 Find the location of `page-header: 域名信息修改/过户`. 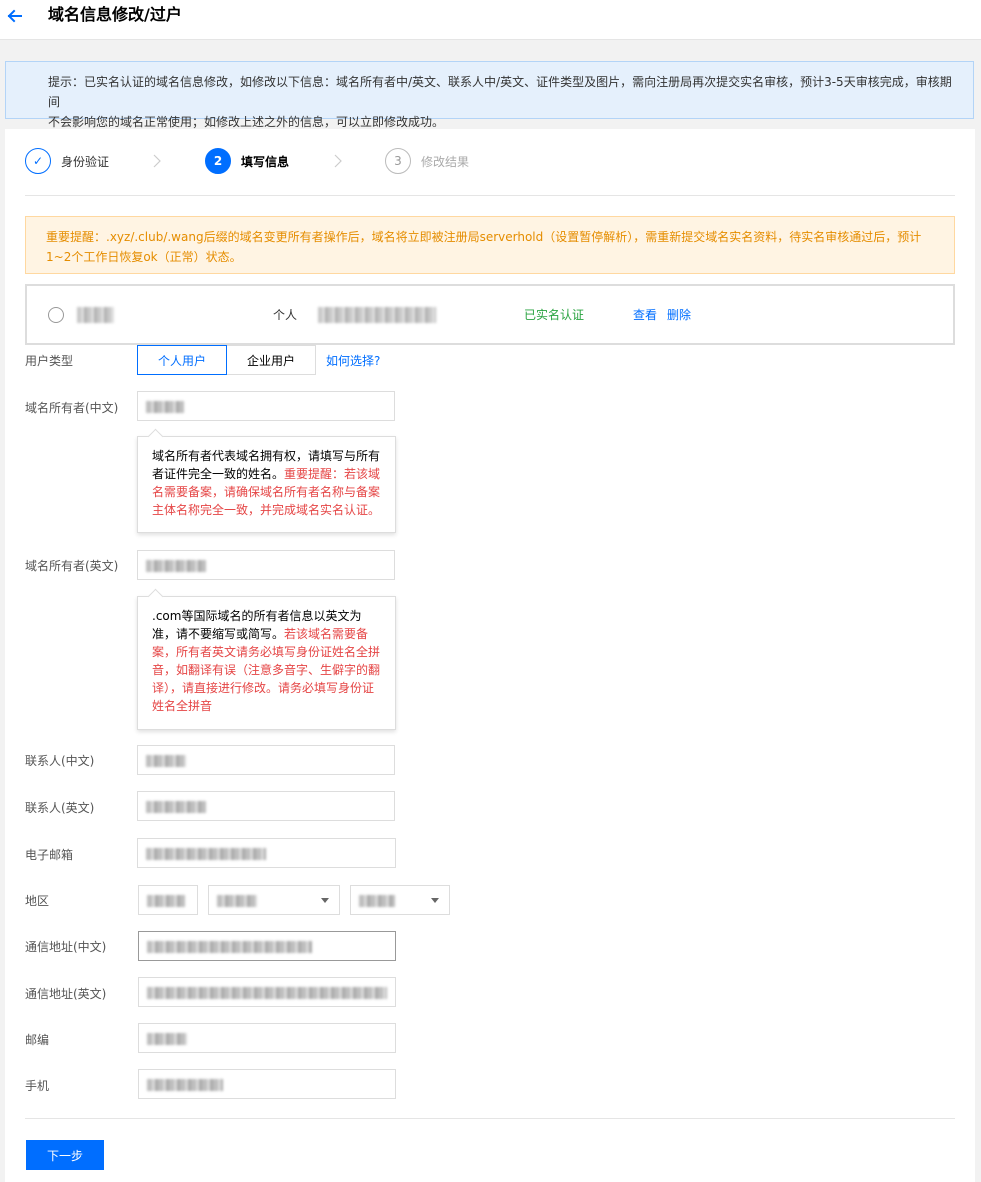

page-header: 域名信息修改/过户 is located at coordinates (490, 20).